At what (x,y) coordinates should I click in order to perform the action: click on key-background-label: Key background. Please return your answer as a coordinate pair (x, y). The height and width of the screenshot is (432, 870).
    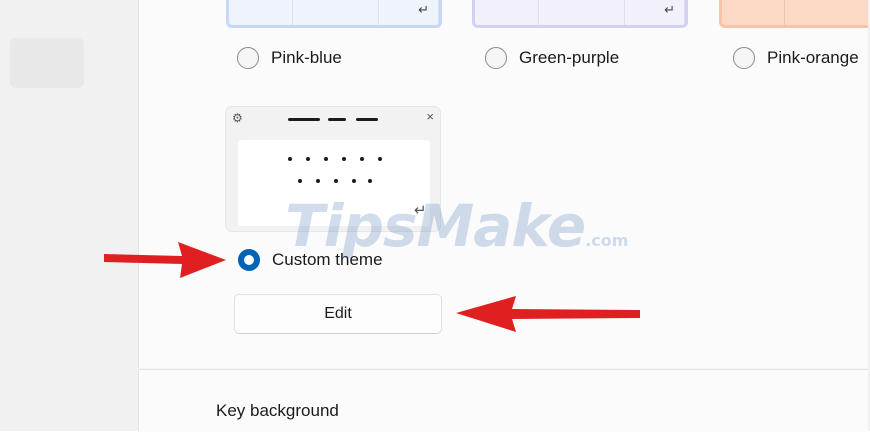
    Looking at the image, I should click on (277, 410).